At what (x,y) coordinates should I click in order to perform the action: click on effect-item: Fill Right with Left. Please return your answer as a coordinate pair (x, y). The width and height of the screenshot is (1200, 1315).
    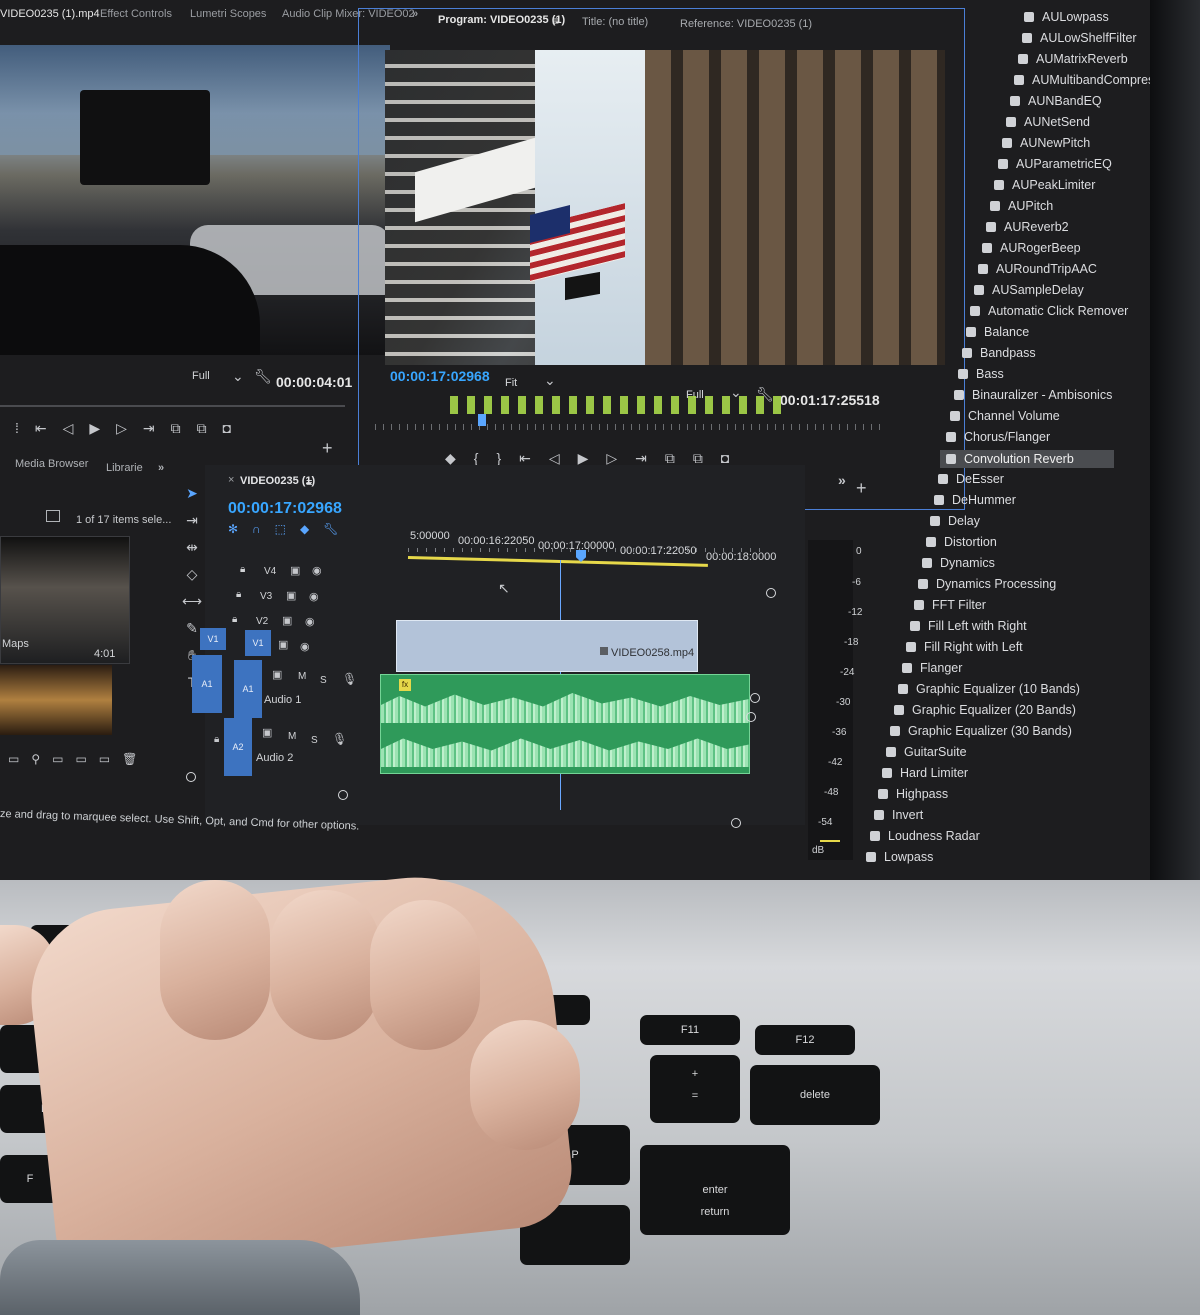
    Looking at the image, I should click on (964, 647).